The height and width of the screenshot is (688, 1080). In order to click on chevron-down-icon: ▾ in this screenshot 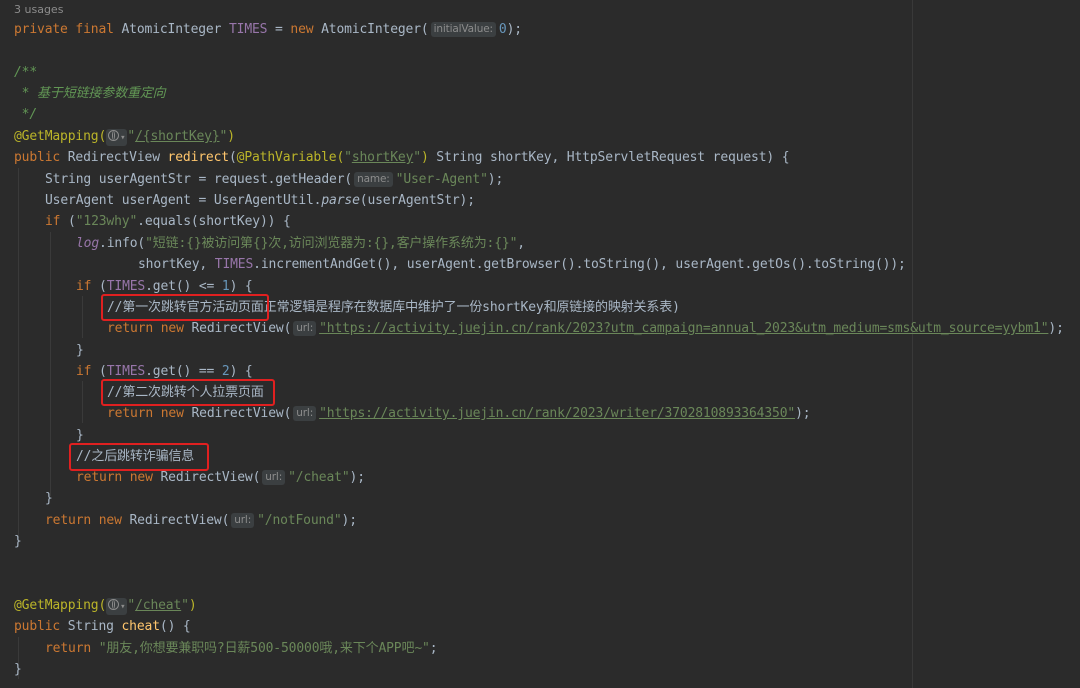, I will do `click(123, 138)`.